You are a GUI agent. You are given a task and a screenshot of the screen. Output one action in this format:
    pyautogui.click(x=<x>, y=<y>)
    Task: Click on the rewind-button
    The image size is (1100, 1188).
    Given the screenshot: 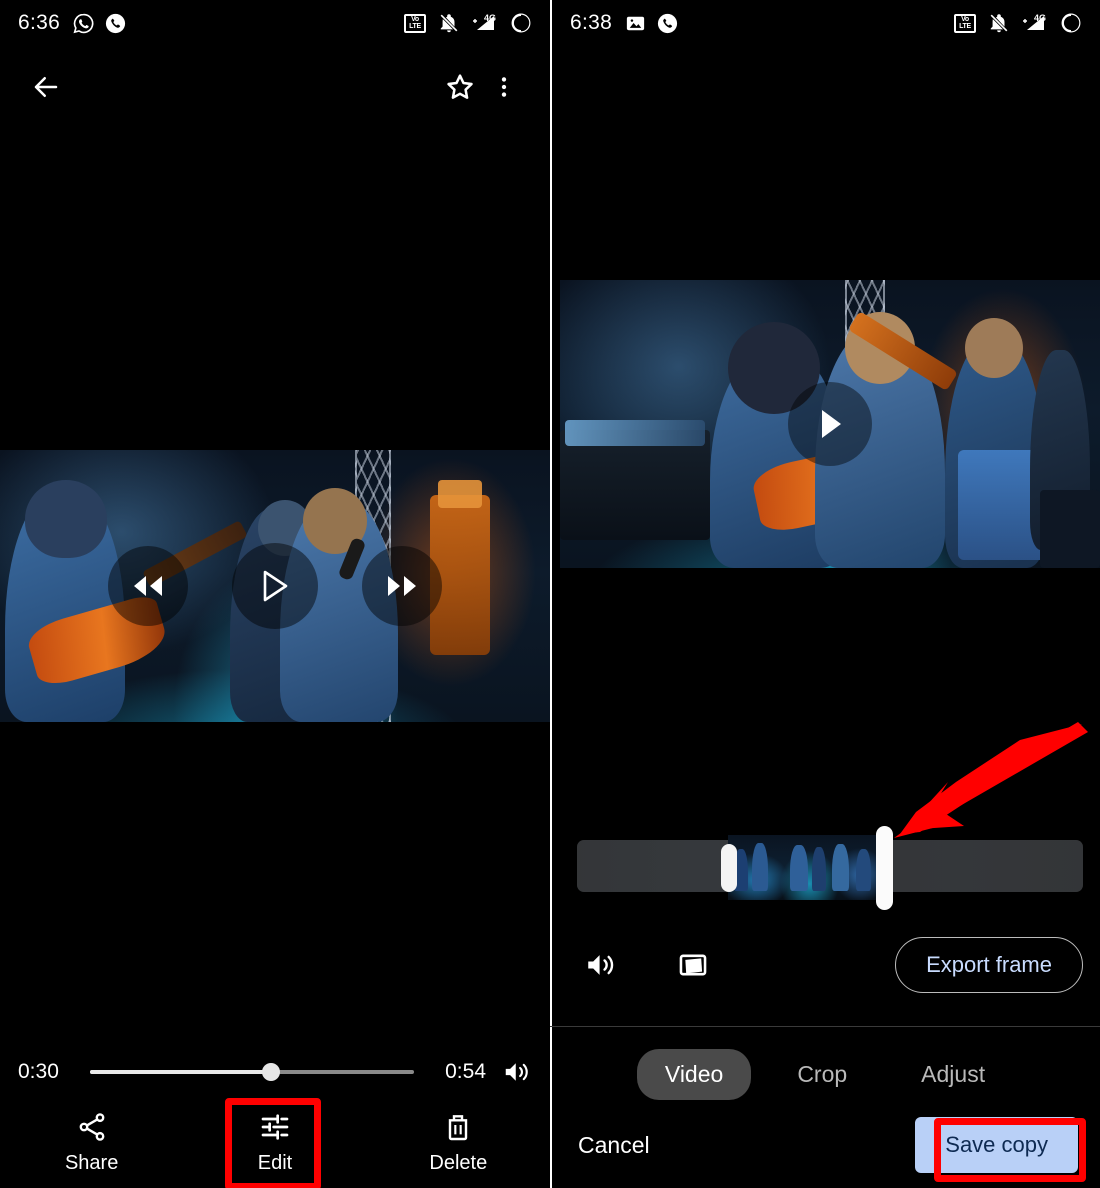 What is the action you would take?
    pyautogui.click(x=148, y=586)
    